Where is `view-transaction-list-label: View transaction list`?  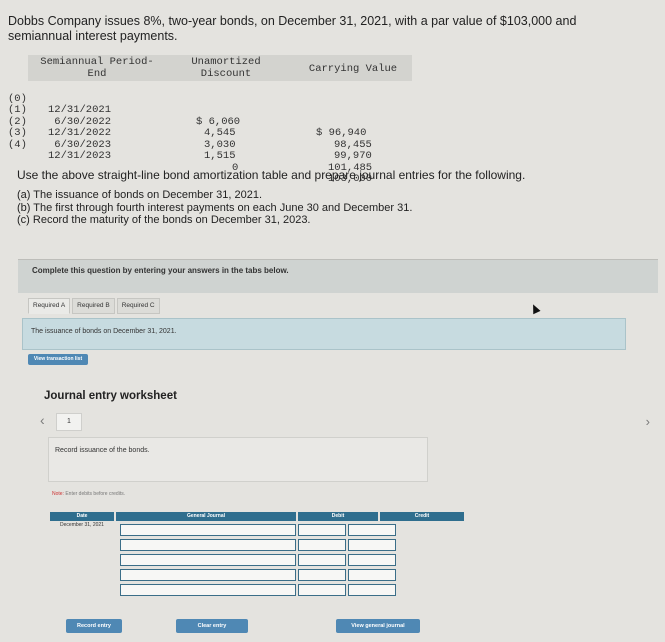 view-transaction-list-label: View transaction list is located at coordinates (58, 359).